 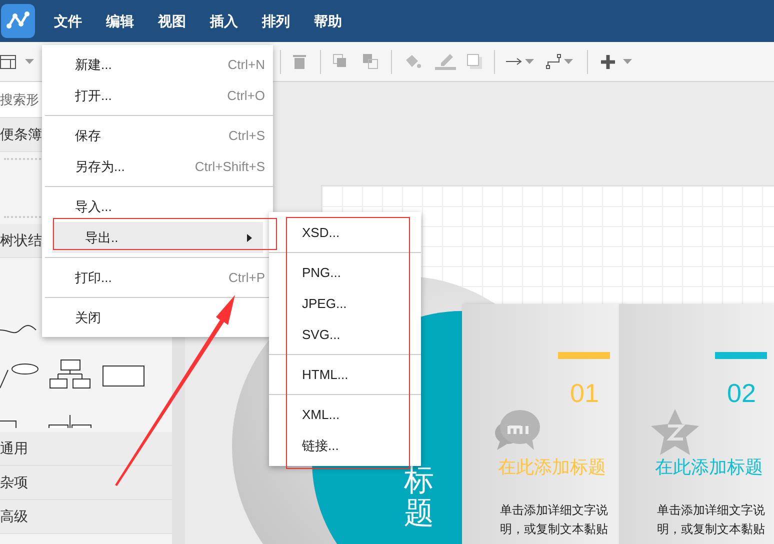 What do you see at coordinates (246, 277) in the screenshot?
I see `shortcut-text: Ctrl+P` at bounding box center [246, 277].